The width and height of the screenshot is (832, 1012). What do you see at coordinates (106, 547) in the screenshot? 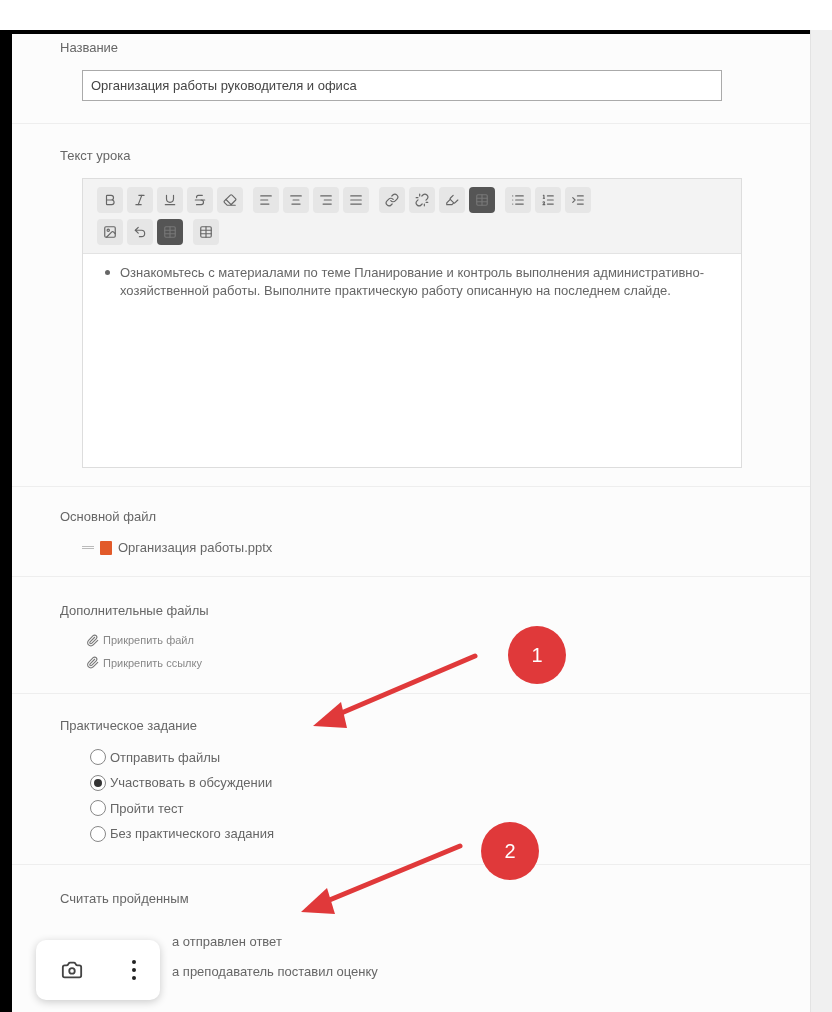
I see `presentation-file-icon` at bounding box center [106, 547].